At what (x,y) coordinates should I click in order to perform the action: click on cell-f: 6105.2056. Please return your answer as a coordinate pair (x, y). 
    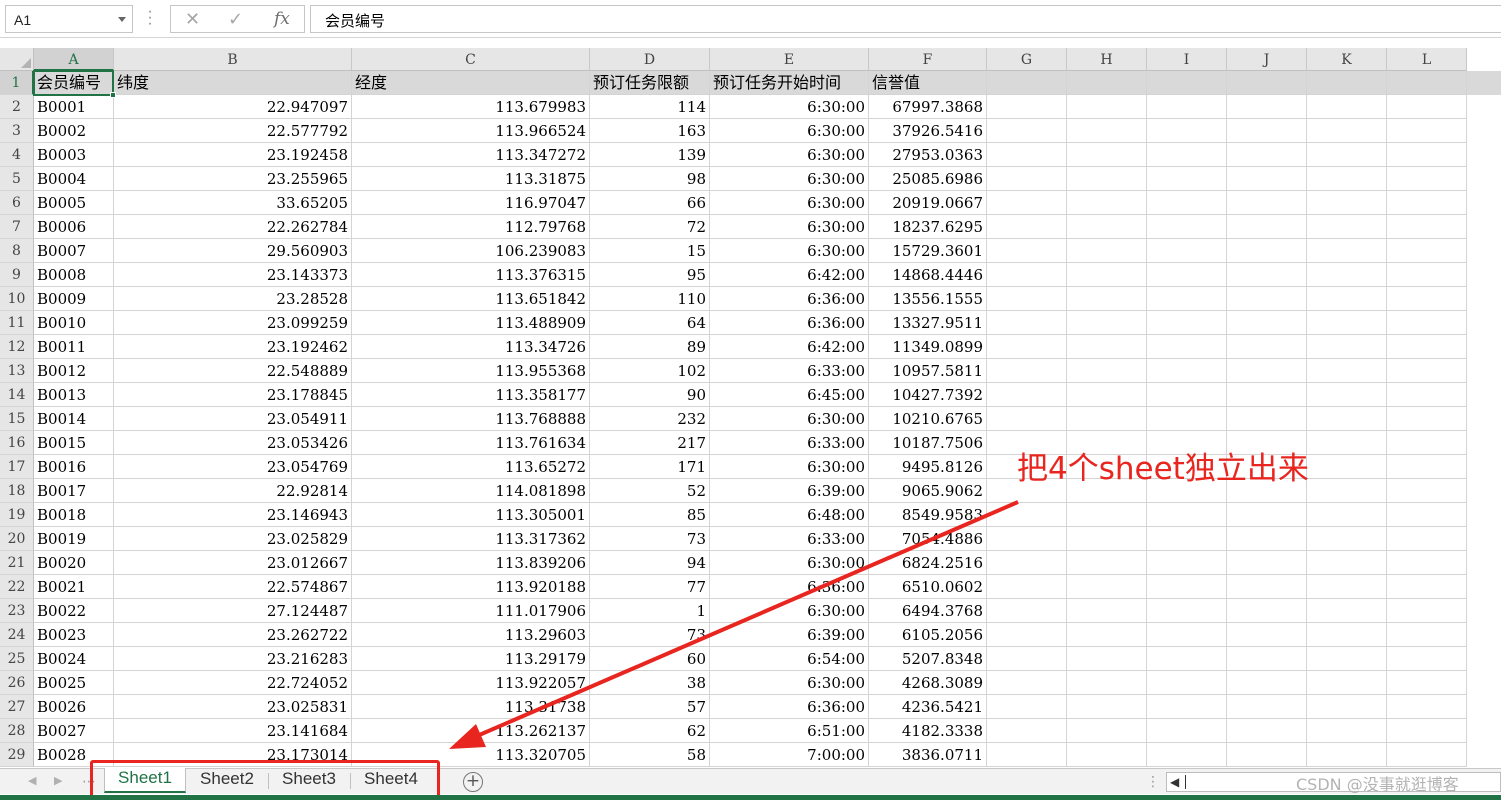
    Looking at the image, I should click on (928, 635).